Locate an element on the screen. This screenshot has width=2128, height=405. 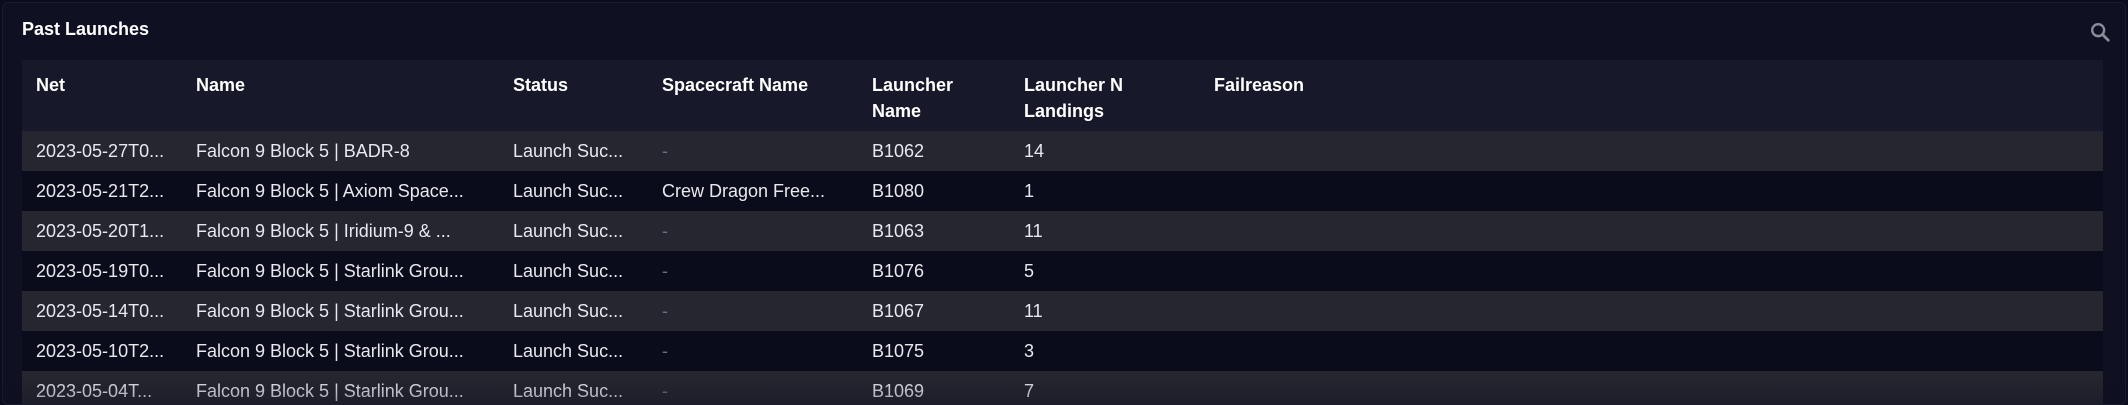
cell-launcher-n-landings: 3 is located at coordinates (1029, 350).